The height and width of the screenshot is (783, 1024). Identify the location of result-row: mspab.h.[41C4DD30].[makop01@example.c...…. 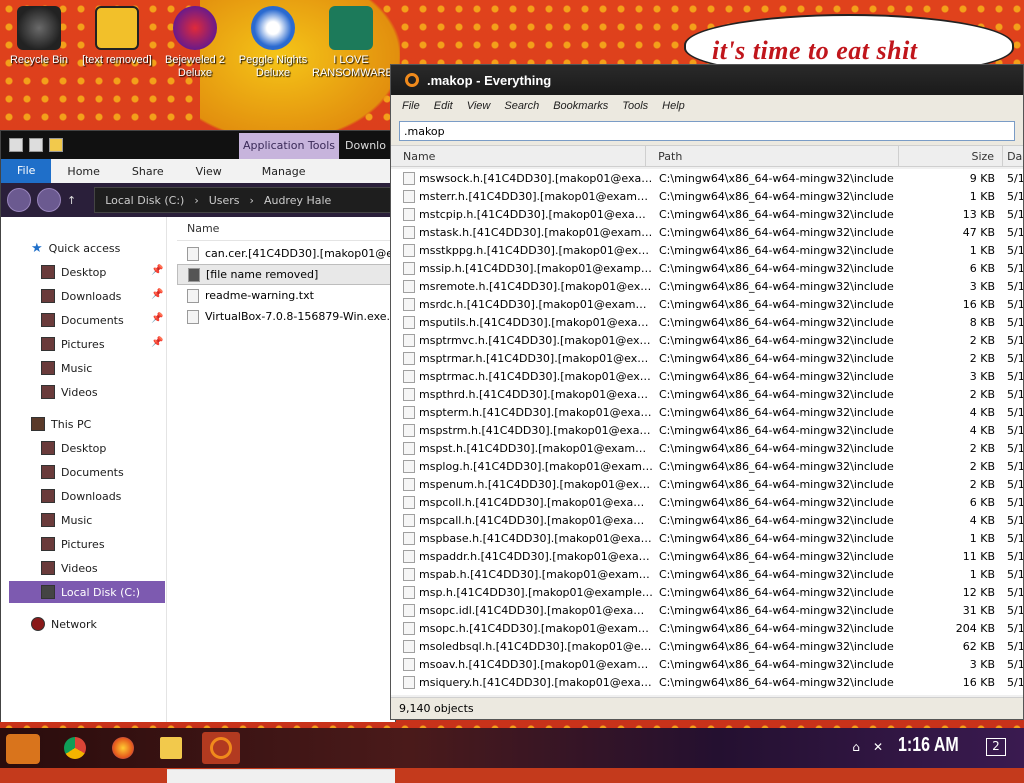
(707, 574).